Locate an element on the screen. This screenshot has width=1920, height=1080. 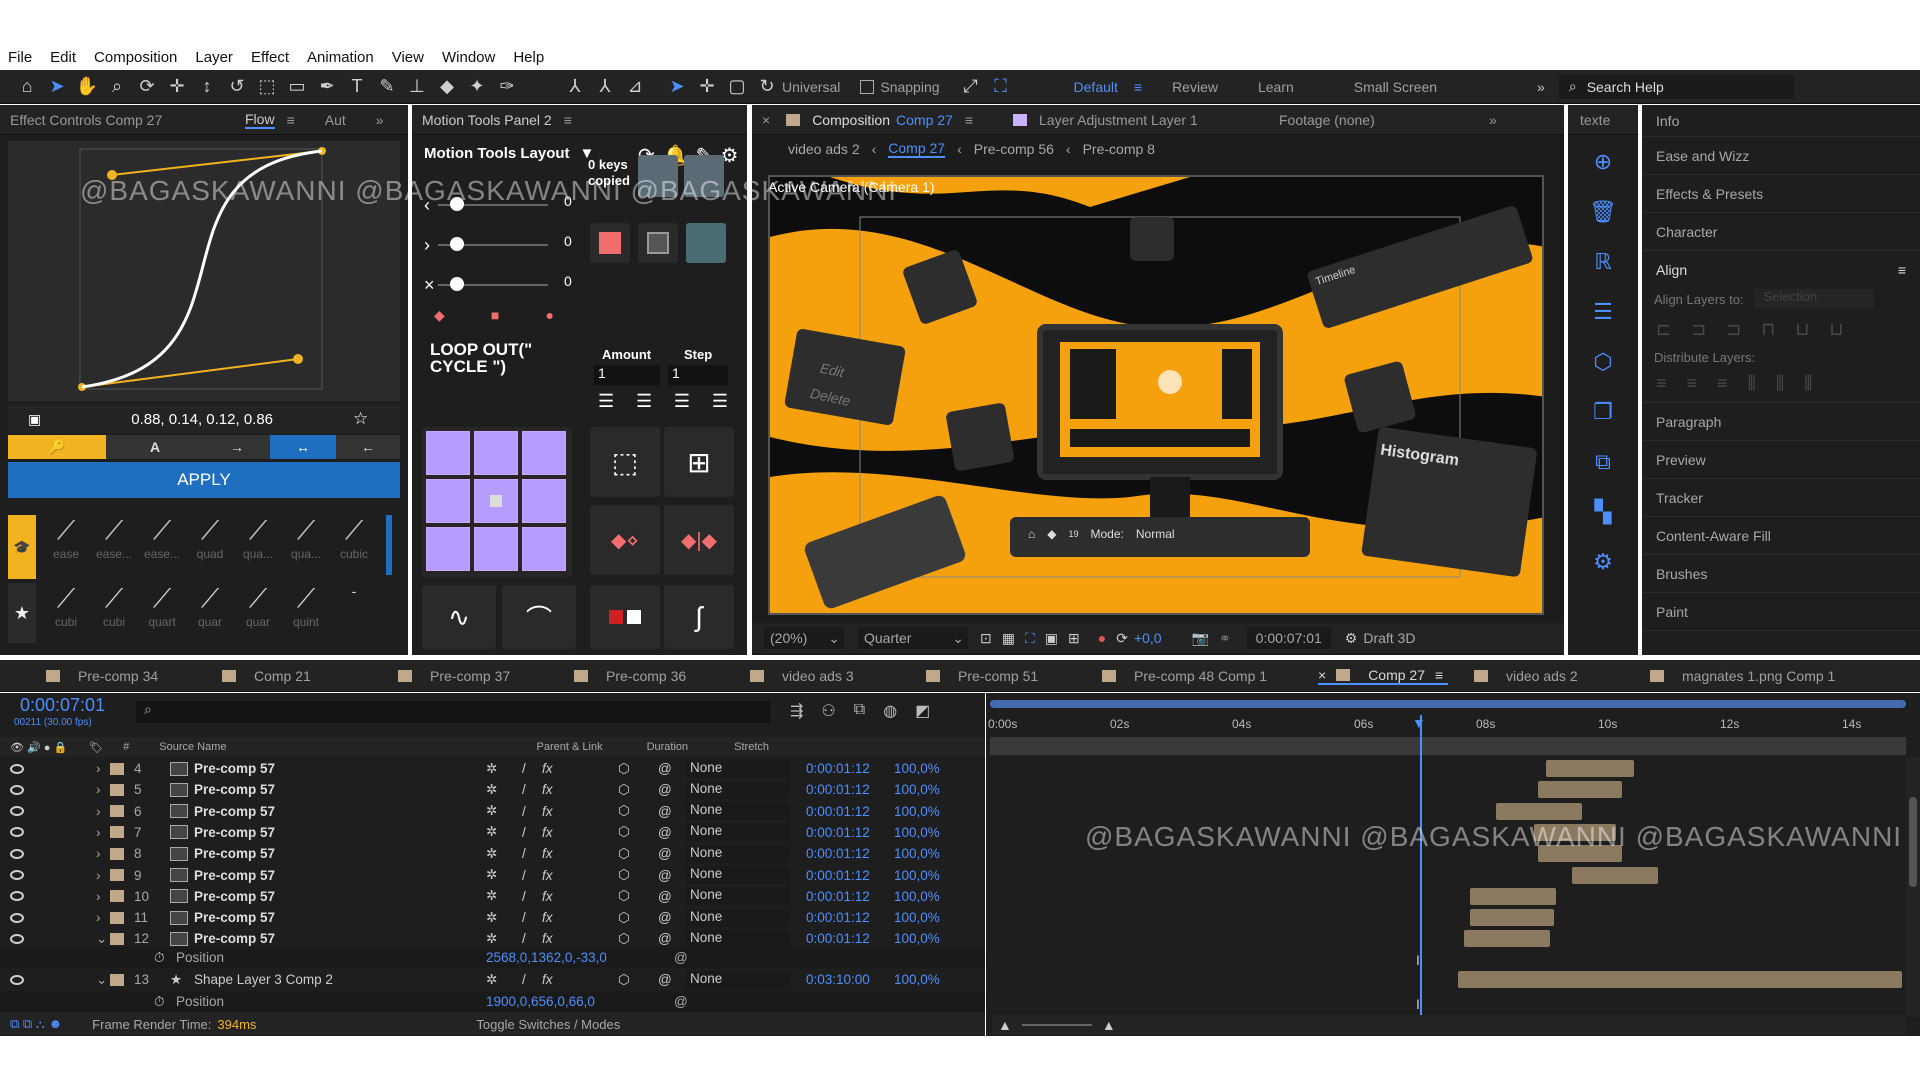
scale-tool-icon: ▢ is located at coordinates (737, 87).